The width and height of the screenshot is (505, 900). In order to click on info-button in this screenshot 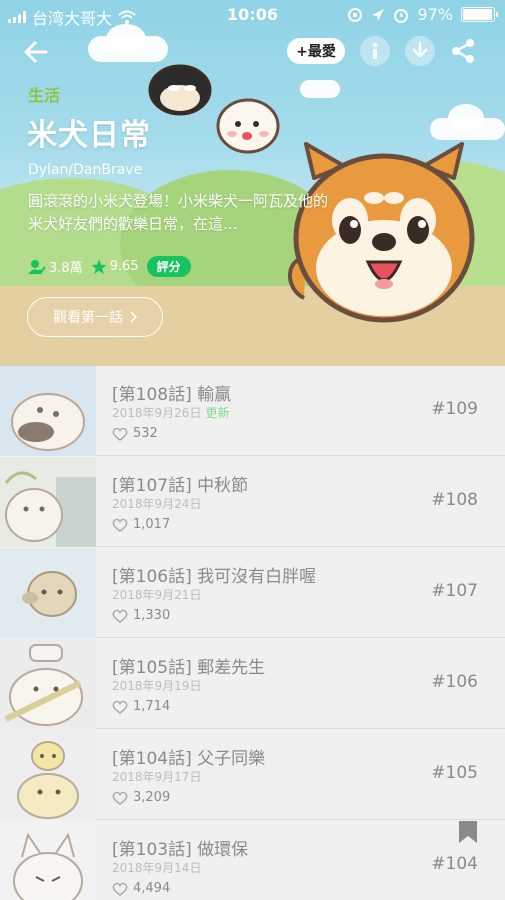, I will do `click(375, 51)`.